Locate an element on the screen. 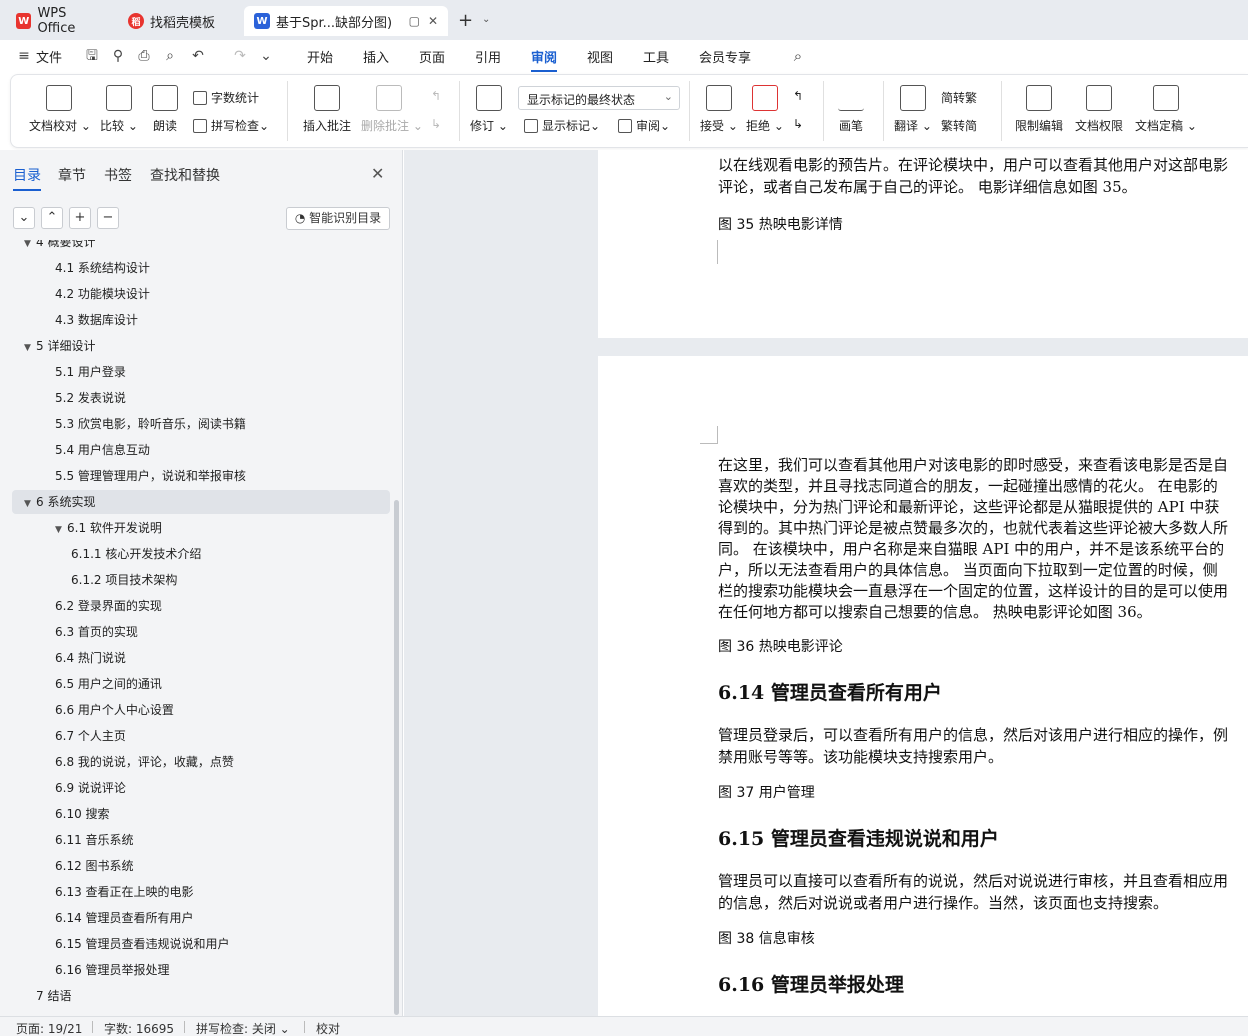 The height and width of the screenshot is (1036, 1248). word-count-button: 字数统计 is located at coordinates (226, 97).